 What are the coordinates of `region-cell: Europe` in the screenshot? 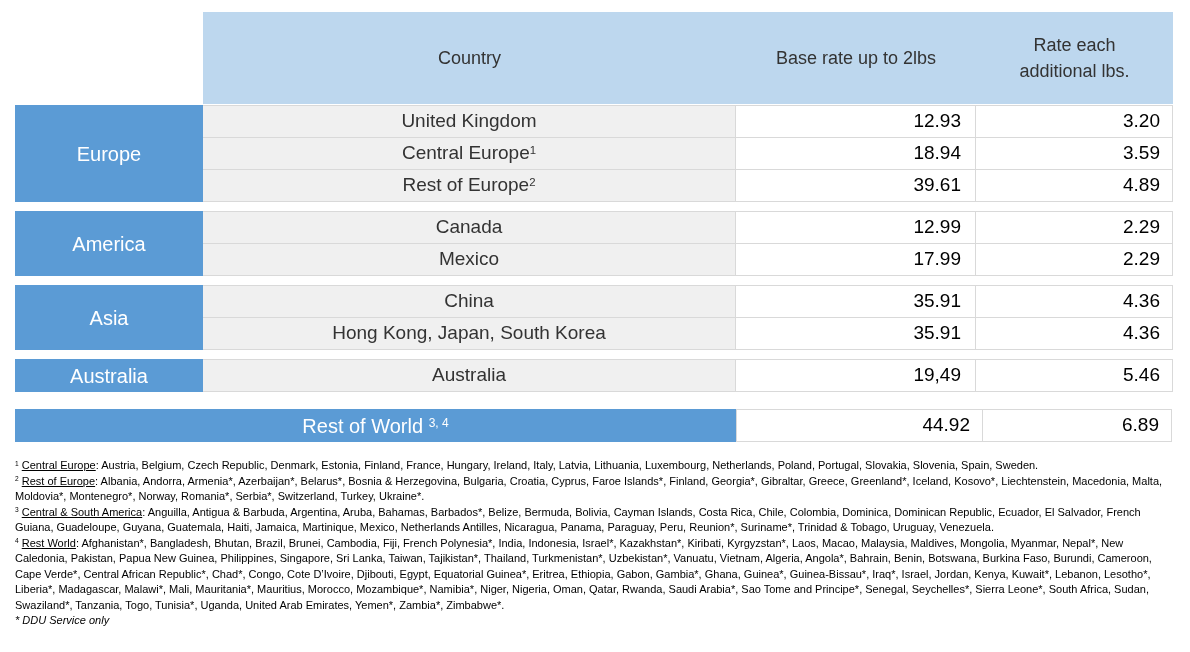 It's located at (109, 153).